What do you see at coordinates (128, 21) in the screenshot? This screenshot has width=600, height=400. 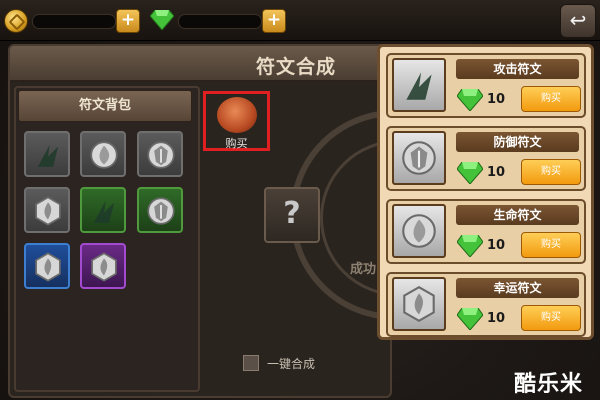 I see `add-gold-button: +` at bounding box center [128, 21].